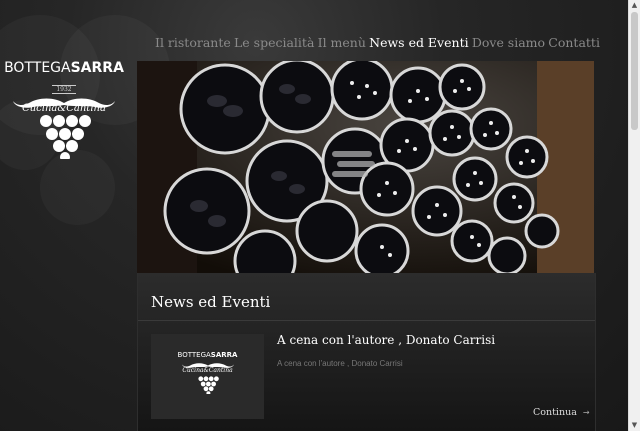  Describe the element at coordinates (77, 187) in the screenshot. I see `decorative-circle` at that location.